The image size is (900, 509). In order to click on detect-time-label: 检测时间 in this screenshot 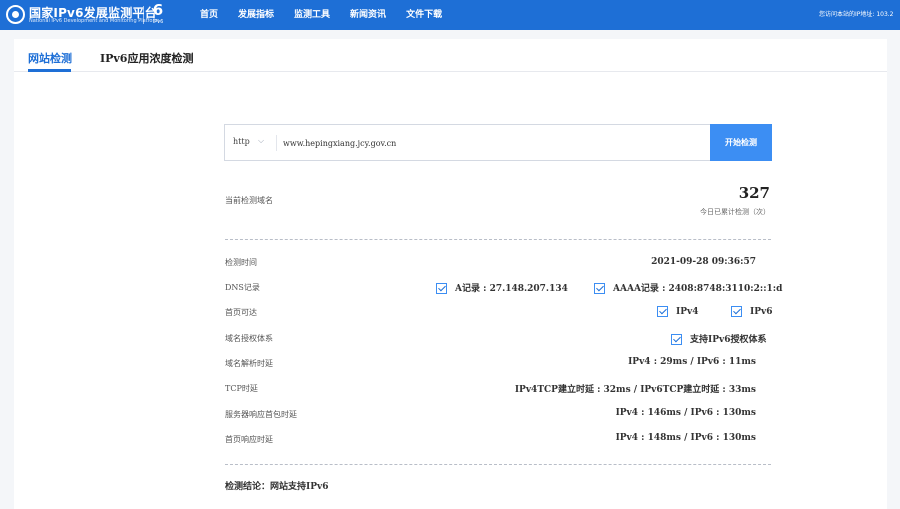, I will do `click(241, 262)`.